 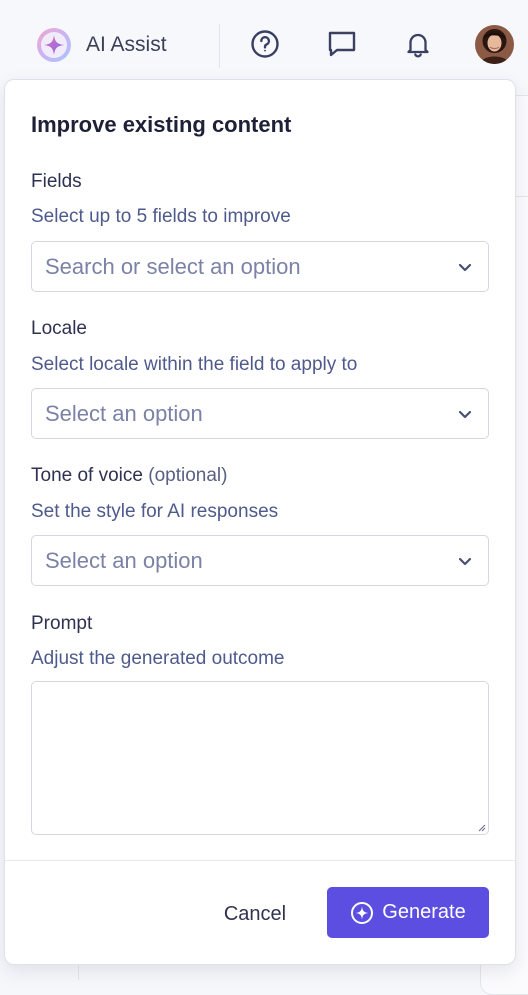 What do you see at coordinates (158, 658) in the screenshot?
I see `prompt-help-text: Adjust the generated outcome` at bounding box center [158, 658].